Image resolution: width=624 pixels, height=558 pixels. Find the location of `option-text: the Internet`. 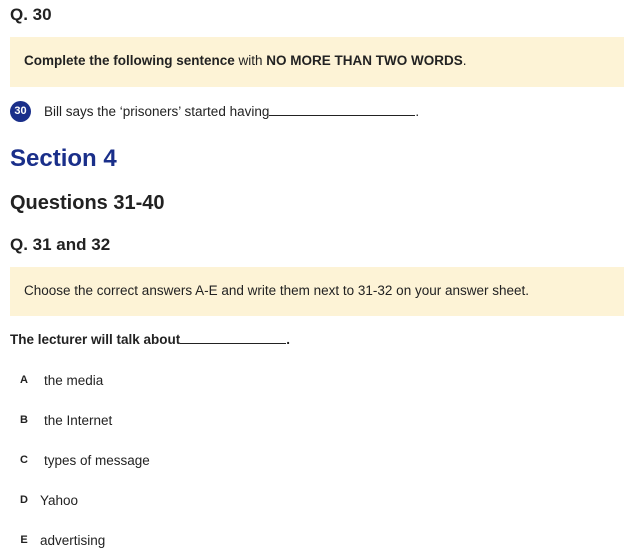

option-text: the Internet is located at coordinates (78, 420).